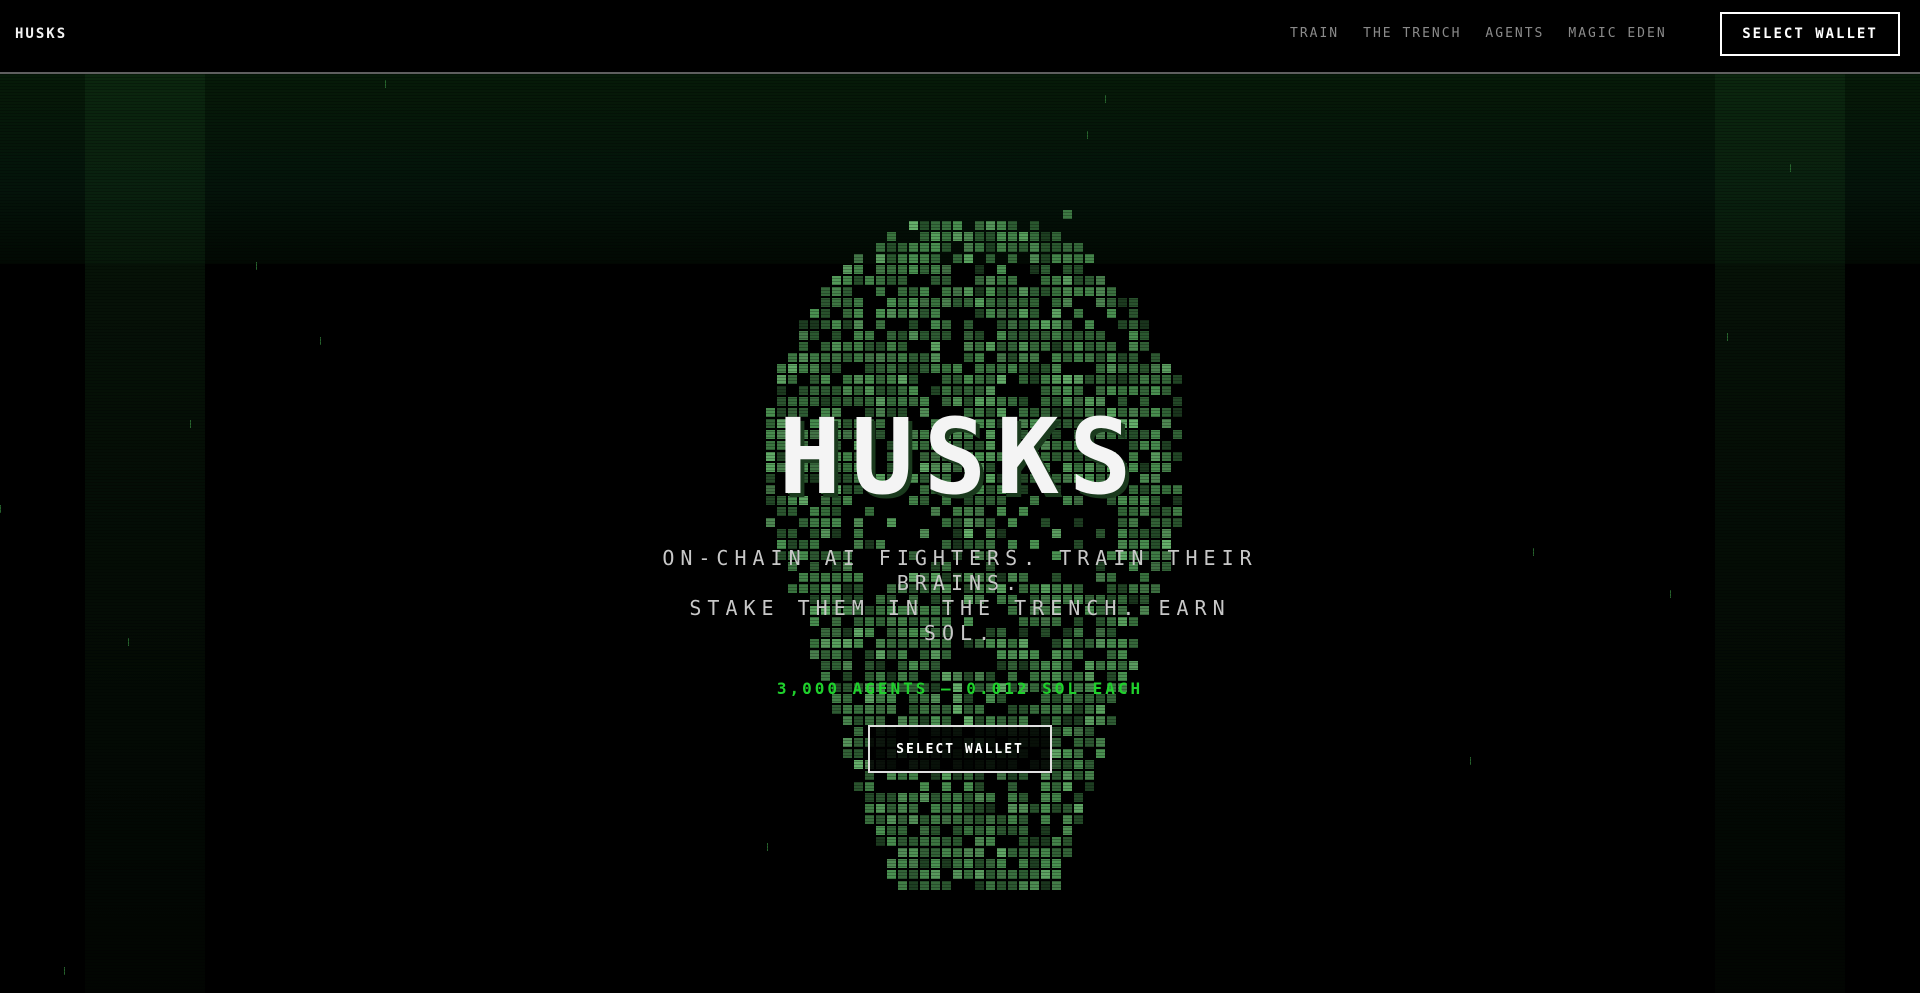 This screenshot has width=1920, height=993. I want to click on select-wallet-button: SELECT WALLET, so click(1810, 34).